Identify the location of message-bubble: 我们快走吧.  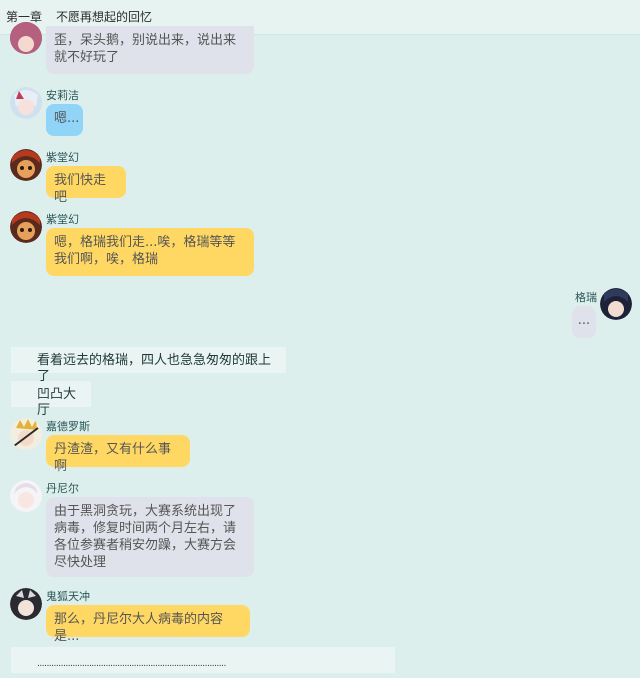
(86, 185).